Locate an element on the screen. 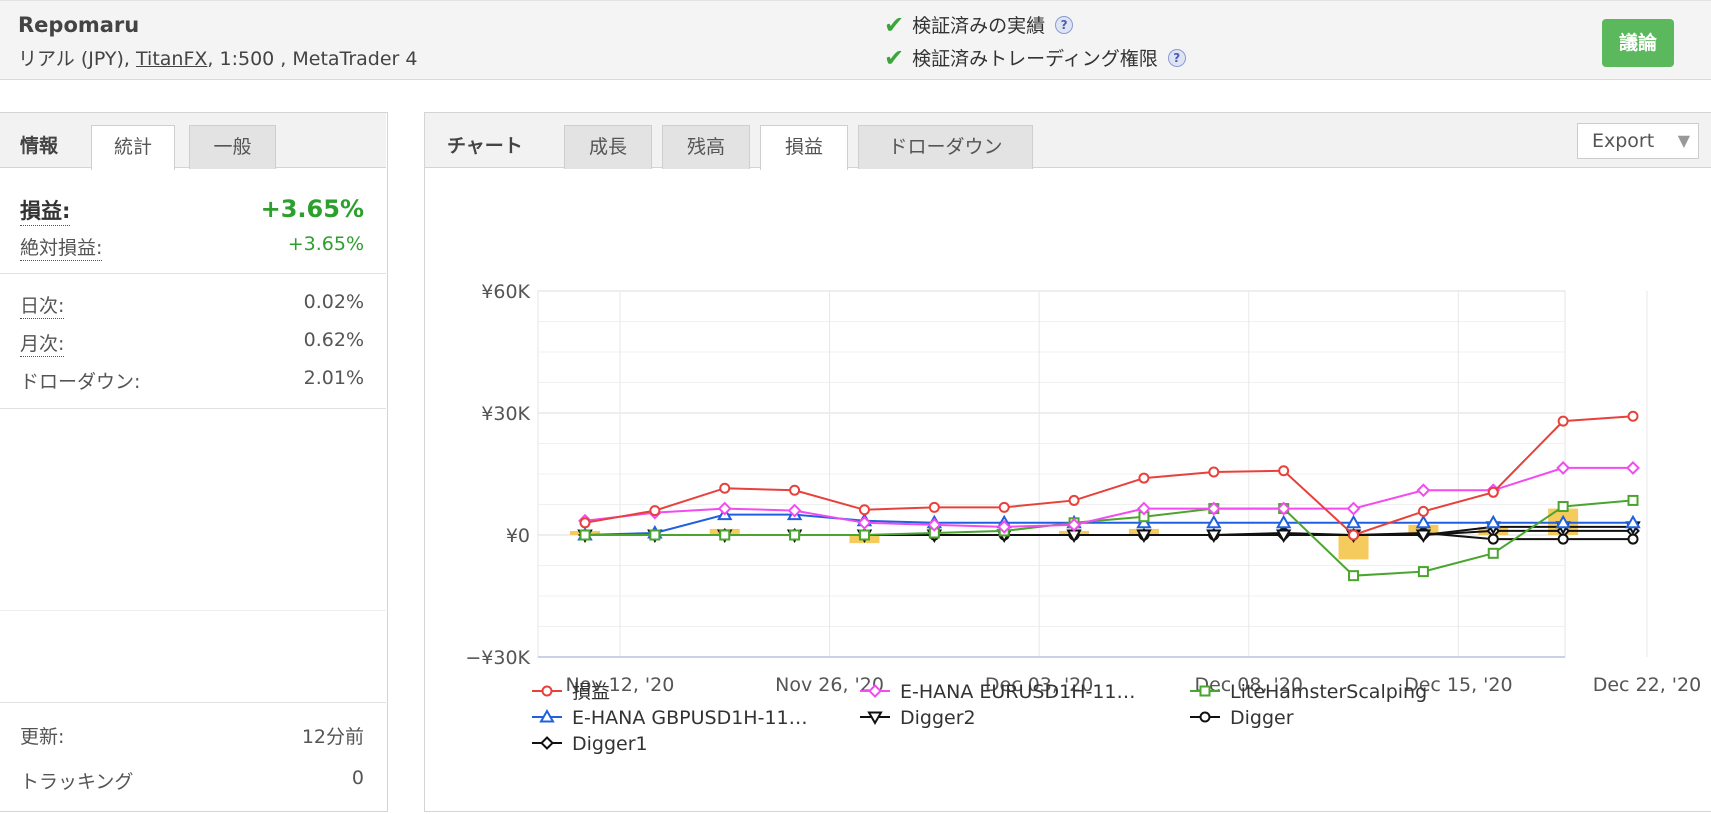 This screenshot has width=1711, height=814. export-dropdown: Export ▼ is located at coordinates (1638, 141).